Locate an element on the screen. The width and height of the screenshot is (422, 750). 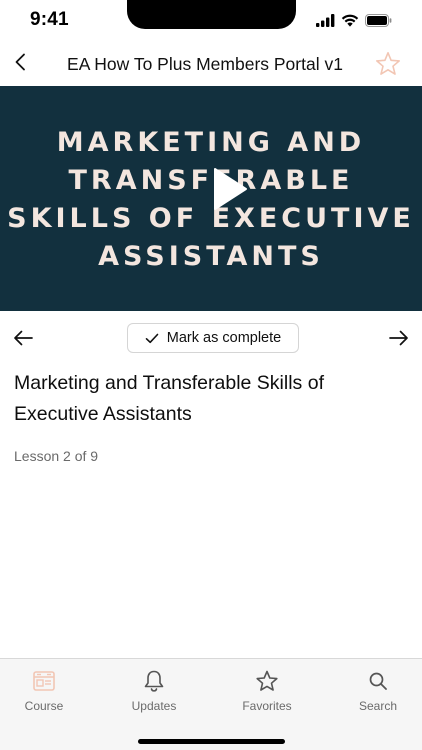
back-button is located at coordinates (20, 62).